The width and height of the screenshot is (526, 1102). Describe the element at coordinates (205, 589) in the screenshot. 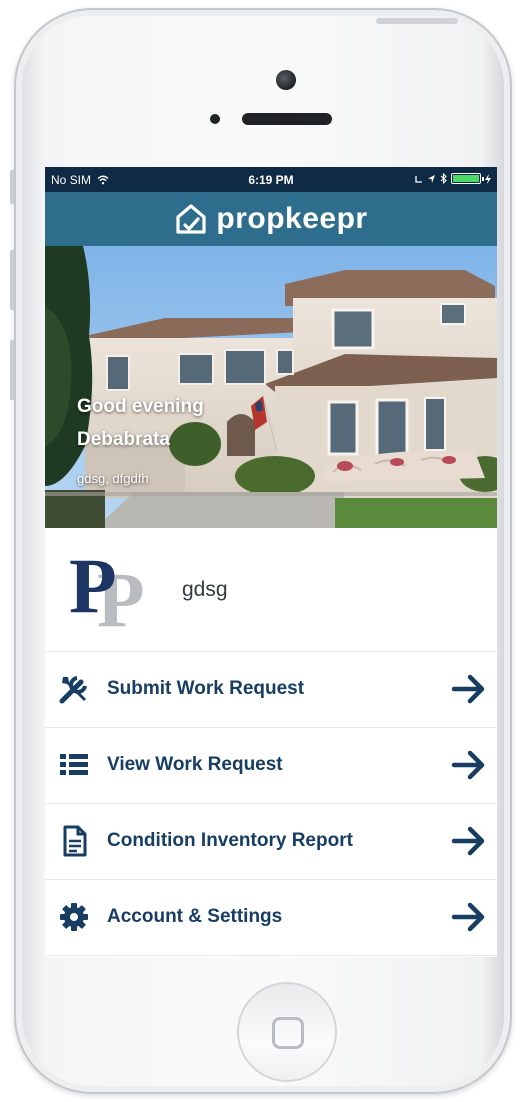

I see `property-name: gdsg` at that location.